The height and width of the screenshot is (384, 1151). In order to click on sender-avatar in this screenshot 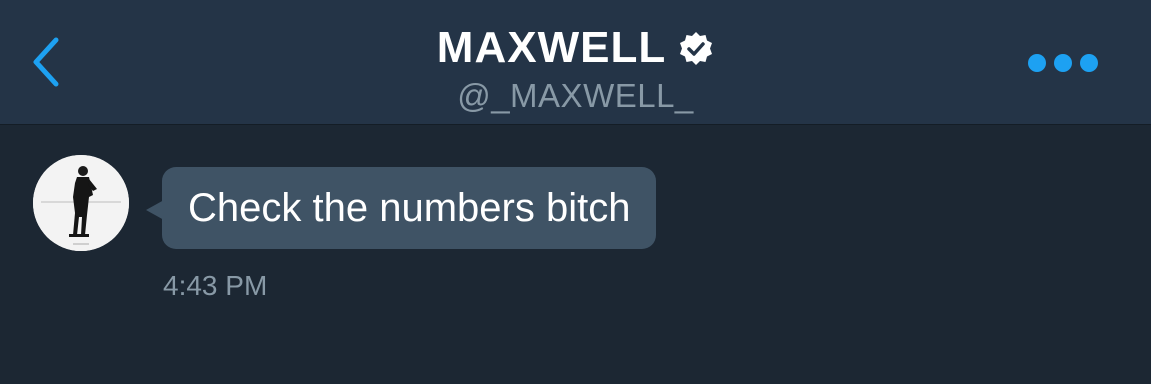, I will do `click(81, 203)`.